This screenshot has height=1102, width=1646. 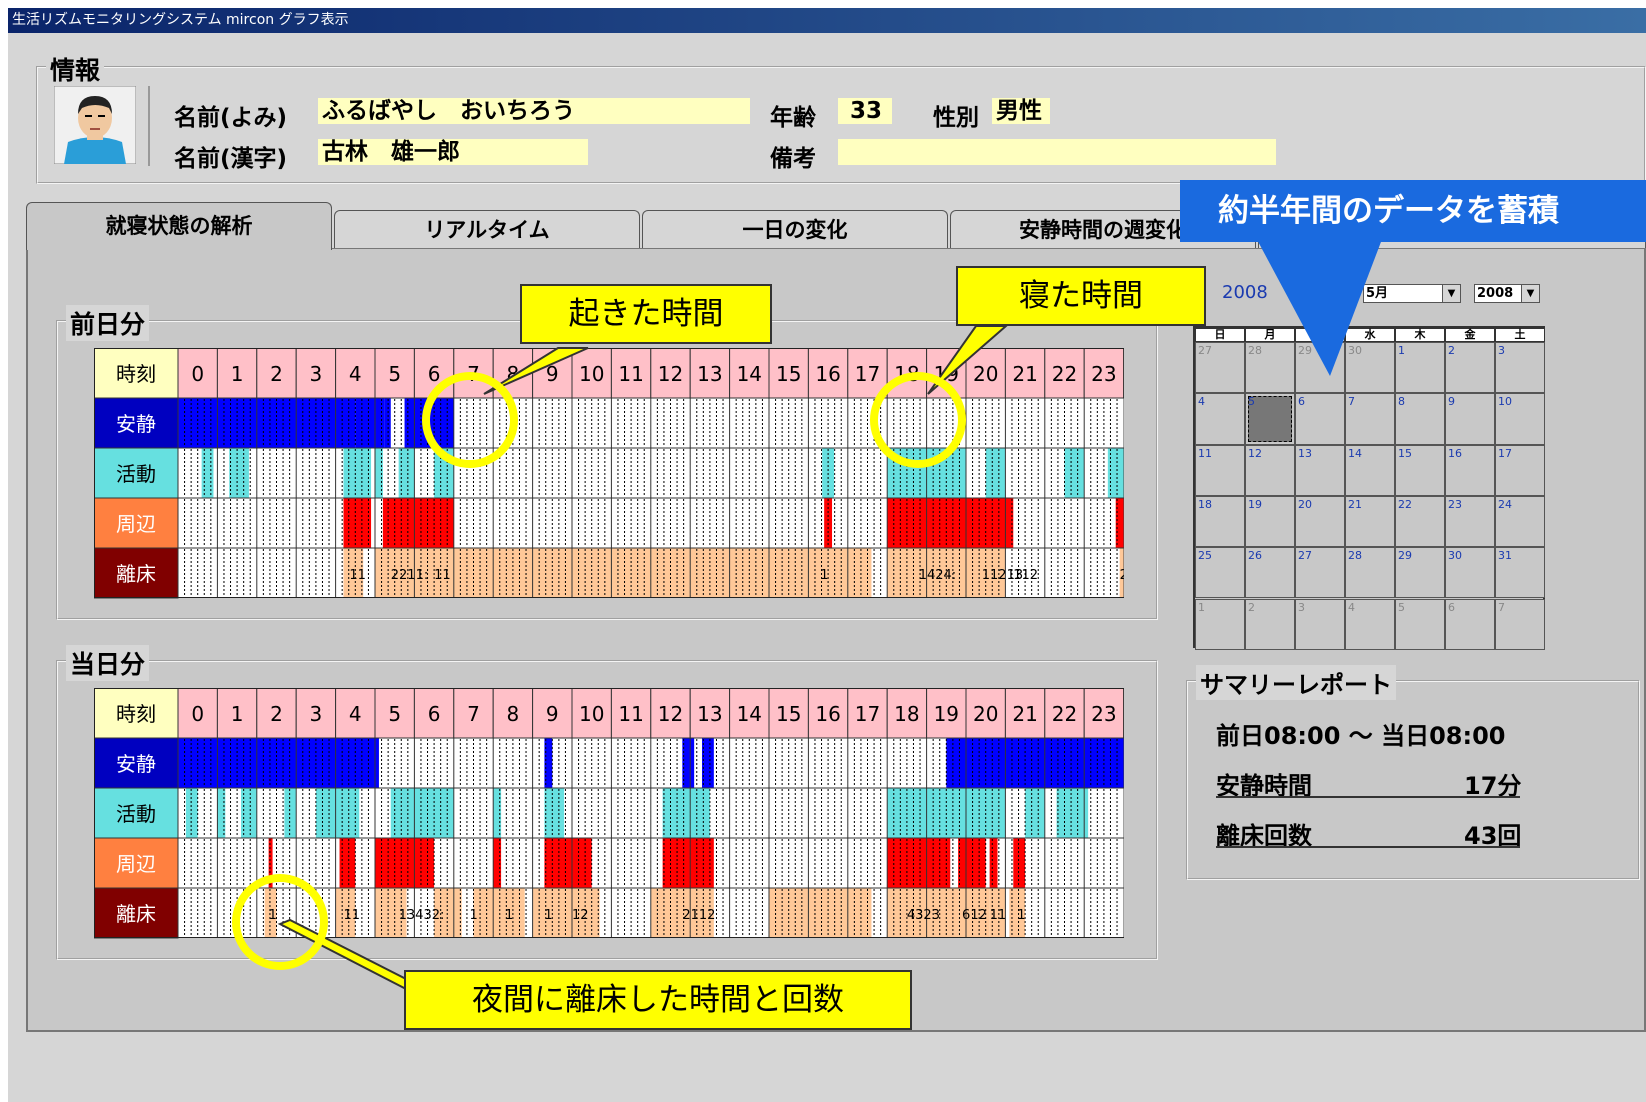 I want to click on calendar-day: 16, so click(x=1470, y=470).